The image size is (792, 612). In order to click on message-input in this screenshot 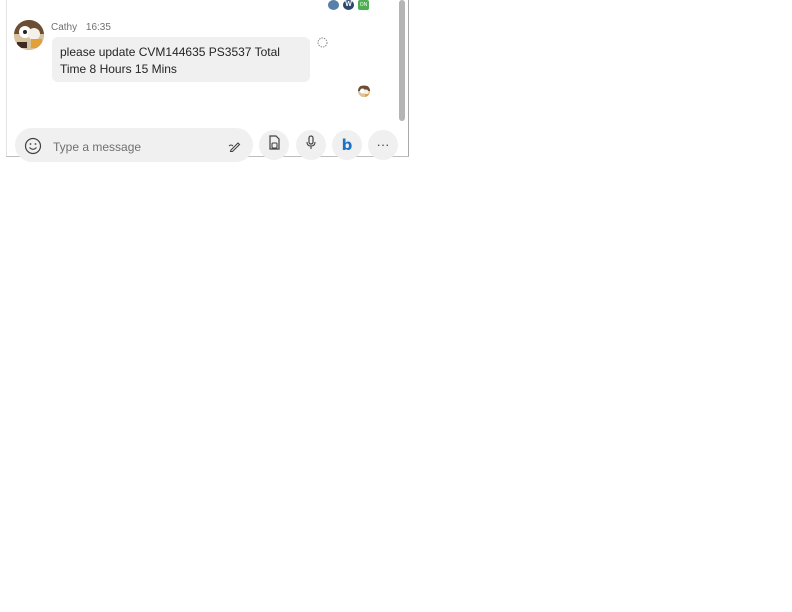, I will do `click(133, 147)`.